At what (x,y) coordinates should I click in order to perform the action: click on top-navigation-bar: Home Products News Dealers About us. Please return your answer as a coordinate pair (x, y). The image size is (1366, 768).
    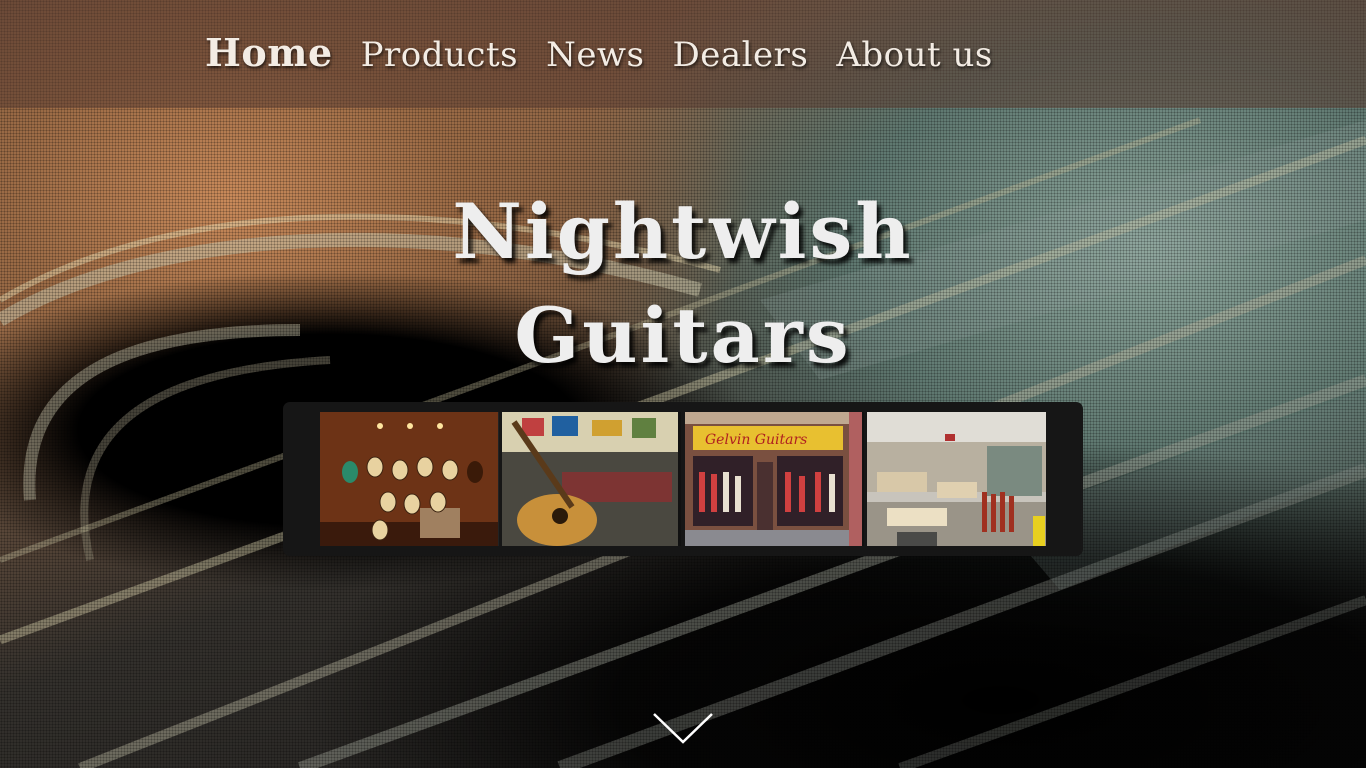
    Looking at the image, I should click on (683, 54).